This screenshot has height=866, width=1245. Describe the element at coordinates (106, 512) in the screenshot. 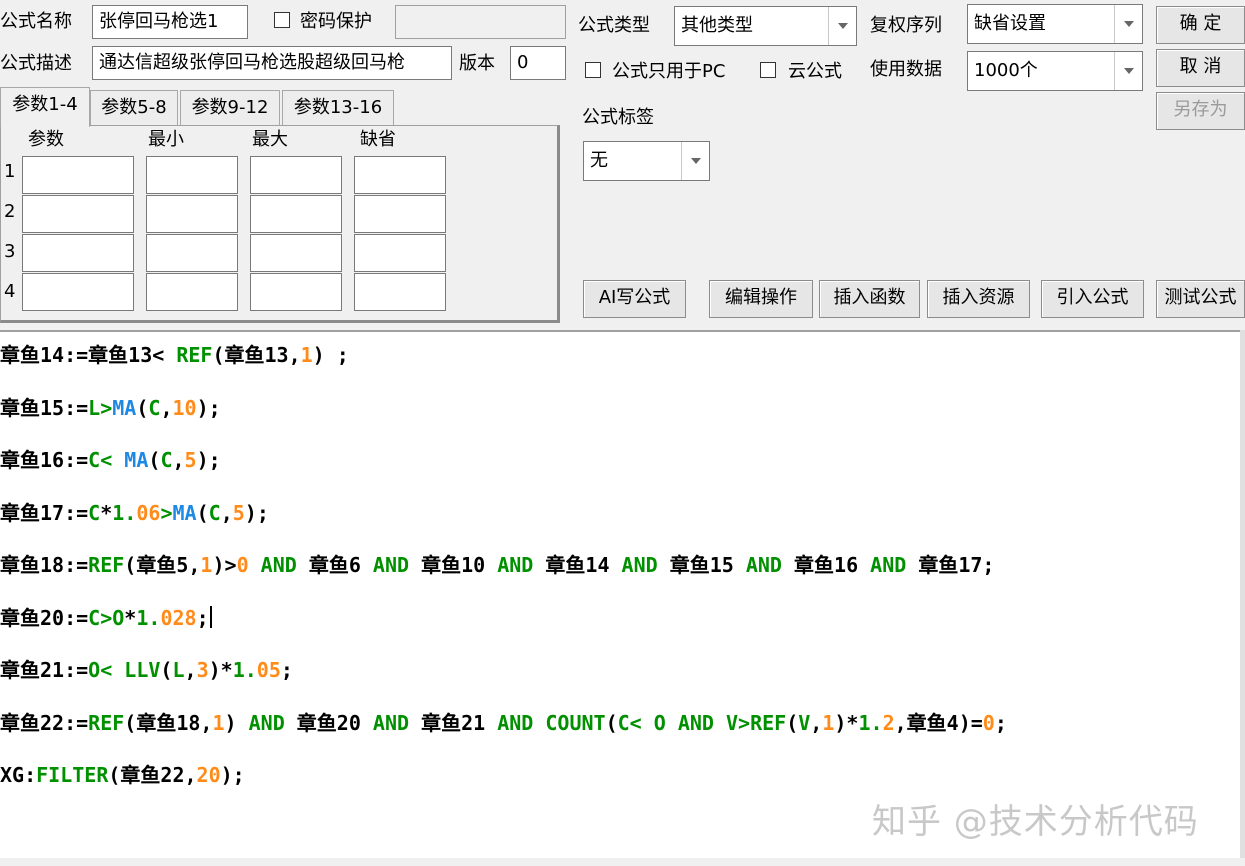

I see `code-token: *` at that location.